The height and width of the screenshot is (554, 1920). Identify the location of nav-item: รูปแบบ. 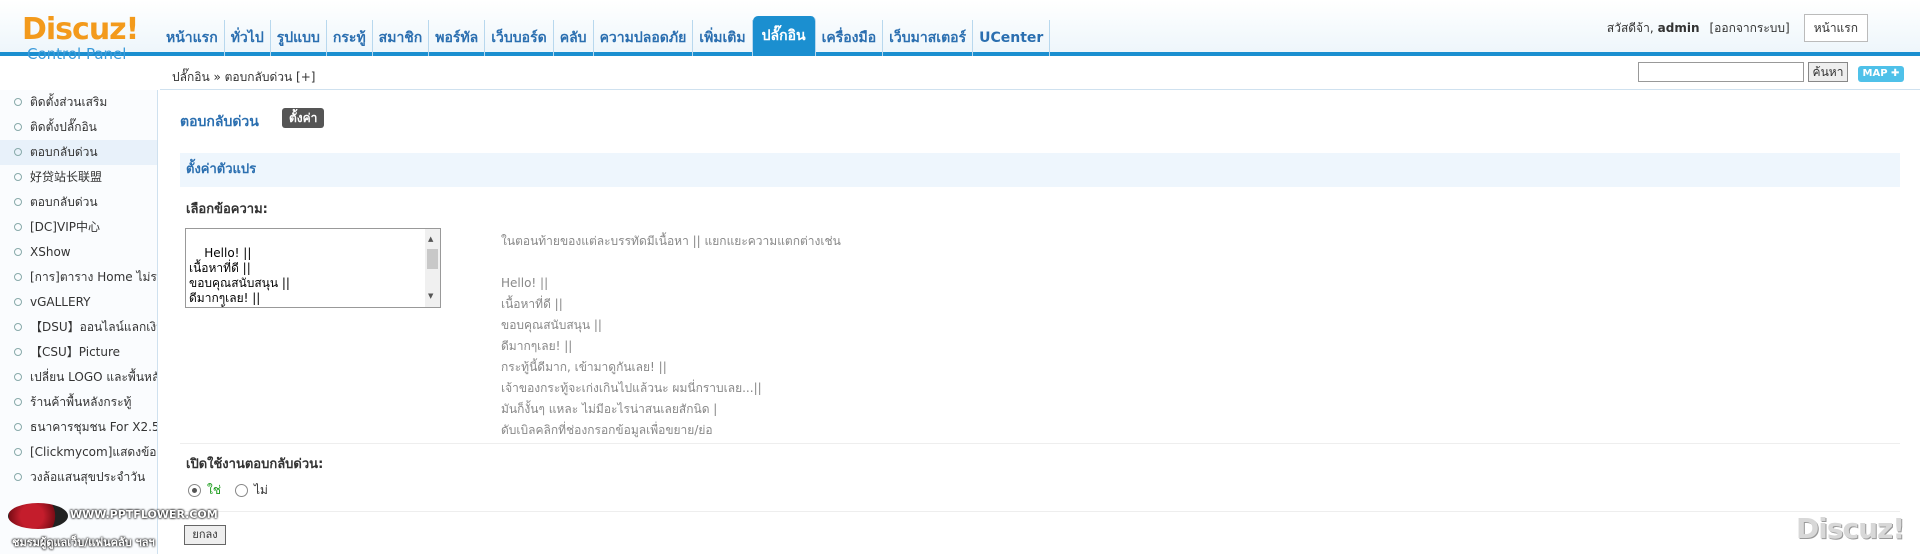
(299, 38).